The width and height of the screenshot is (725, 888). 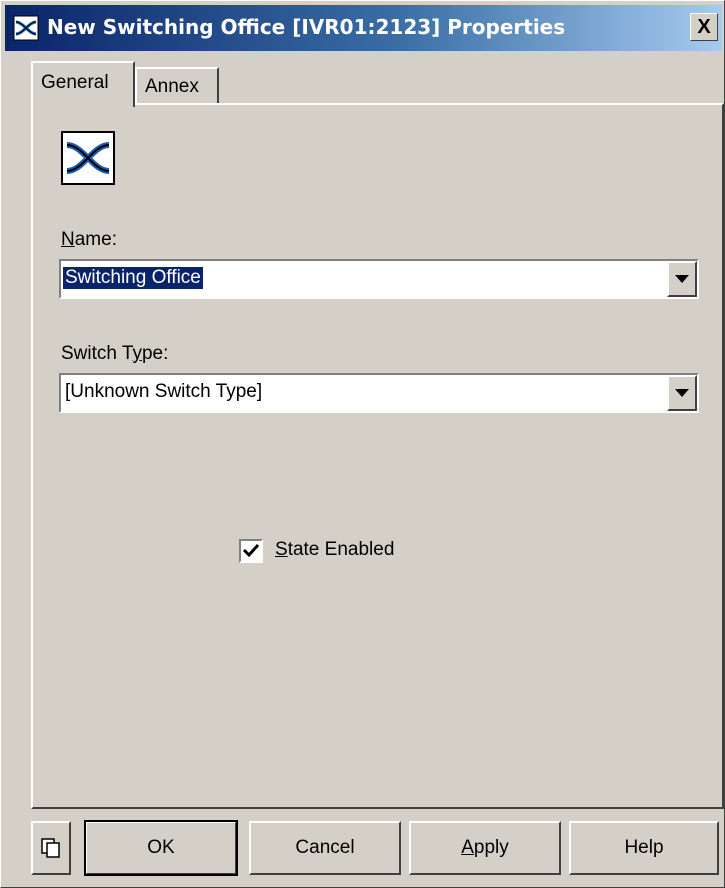 I want to click on apply-button: Apply, so click(x=485, y=848).